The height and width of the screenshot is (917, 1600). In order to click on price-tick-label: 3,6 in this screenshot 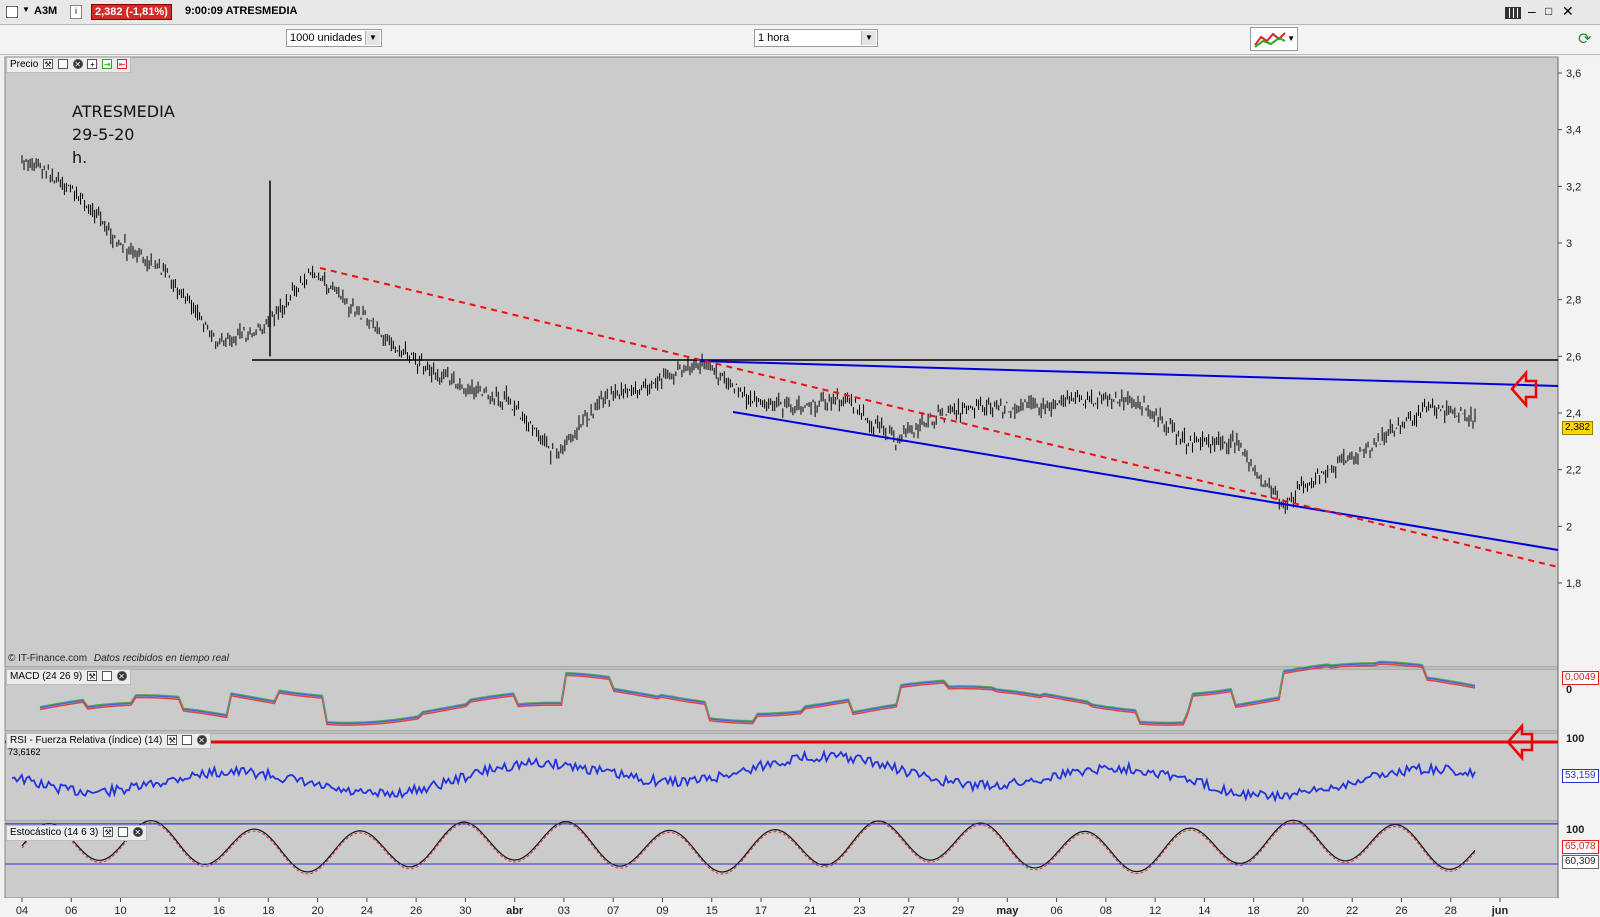, I will do `click(1573, 74)`.